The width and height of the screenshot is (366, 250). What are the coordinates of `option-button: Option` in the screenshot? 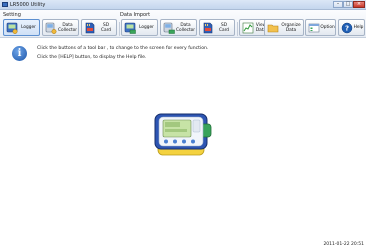 It's located at (320, 27).